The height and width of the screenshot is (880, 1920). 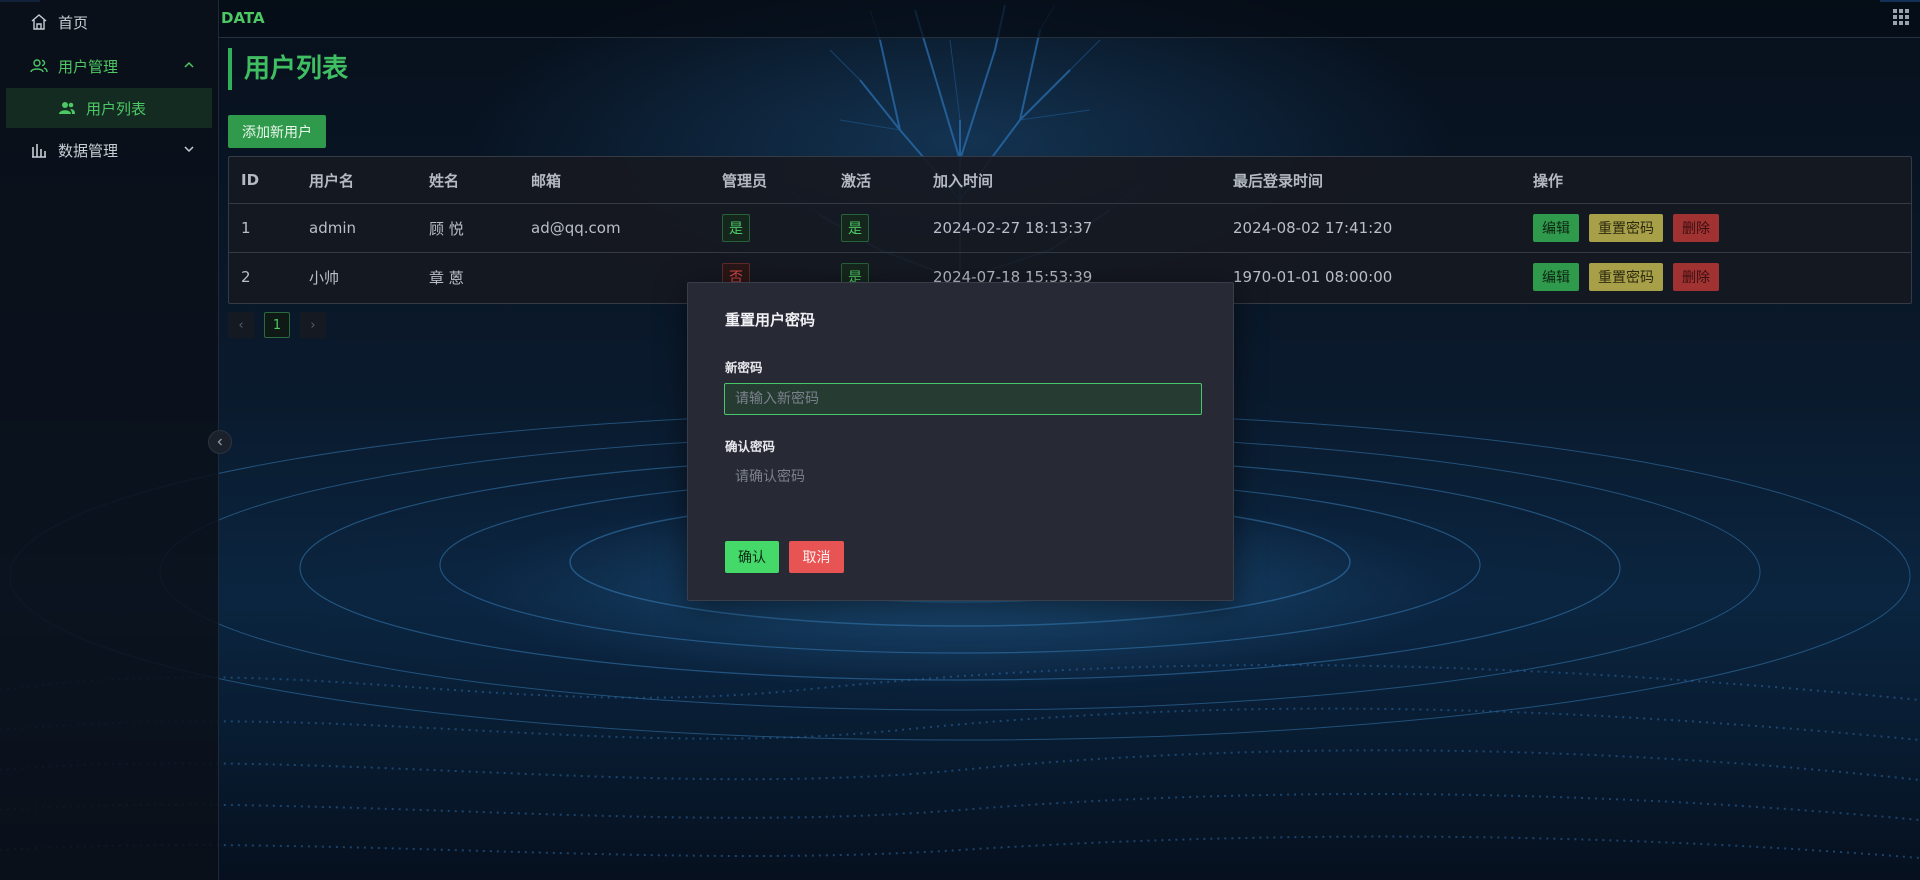 What do you see at coordinates (963, 180) in the screenshot?
I see `column-header-joined: 加入时间` at bounding box center [963, 180].